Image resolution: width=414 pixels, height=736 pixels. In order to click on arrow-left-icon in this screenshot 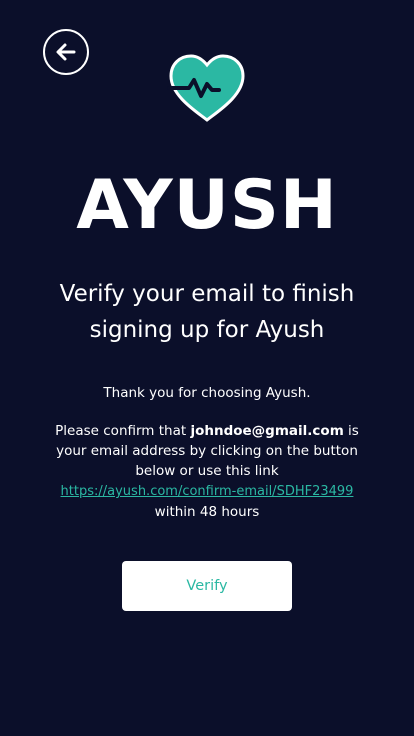, I will do `click(66, 52)`.